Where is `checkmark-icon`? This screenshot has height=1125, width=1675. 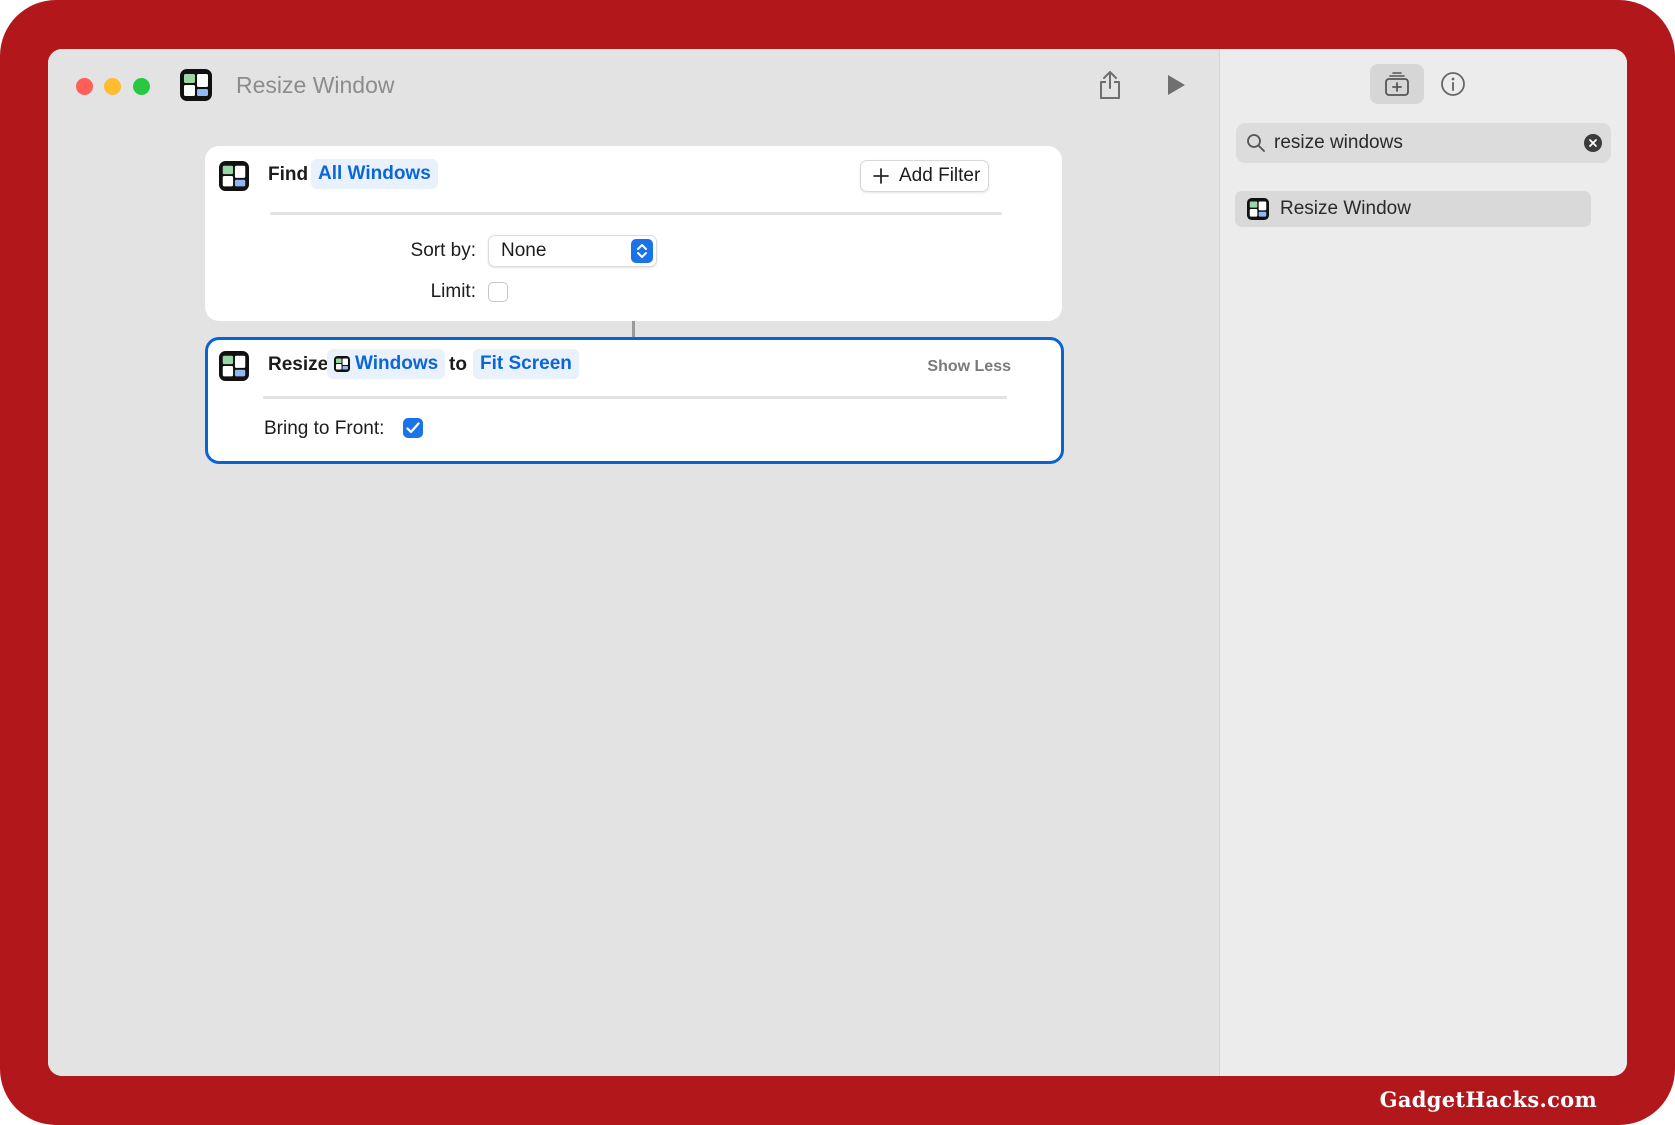
checkmark-icon is located at coordinates (413, 428).